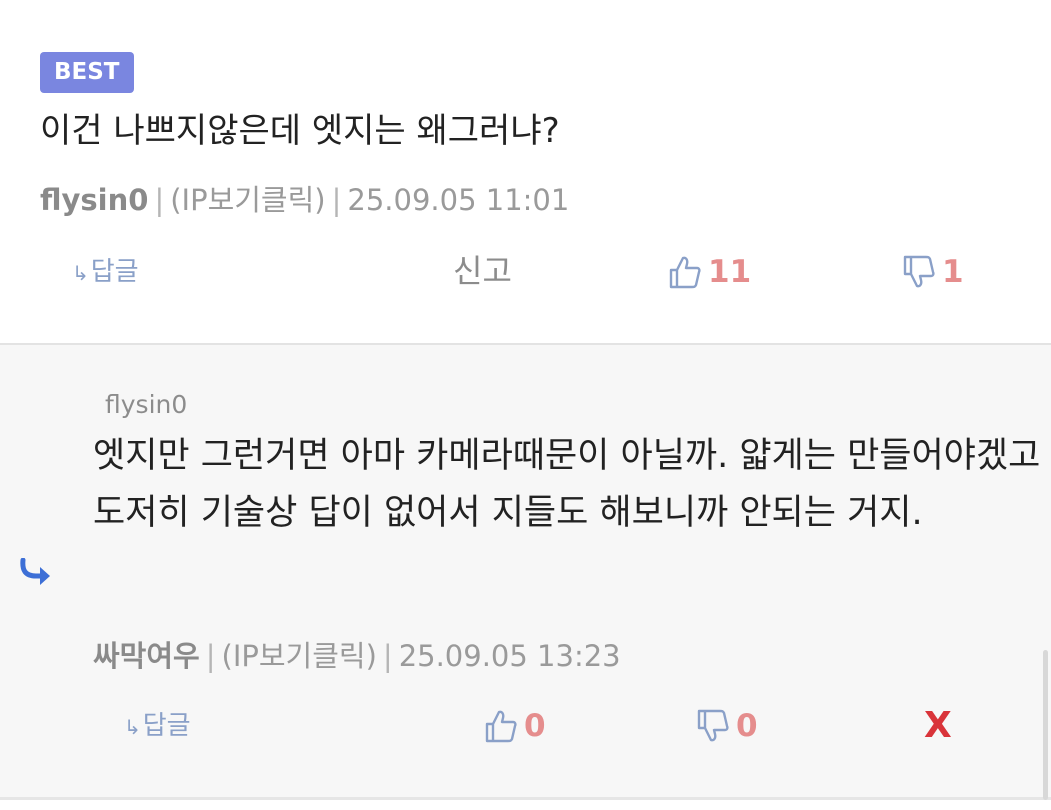  What do you see at coordinates (1045, 725) in the screenshot?
I see `scrollbar` at bounding box center [1045, 725].